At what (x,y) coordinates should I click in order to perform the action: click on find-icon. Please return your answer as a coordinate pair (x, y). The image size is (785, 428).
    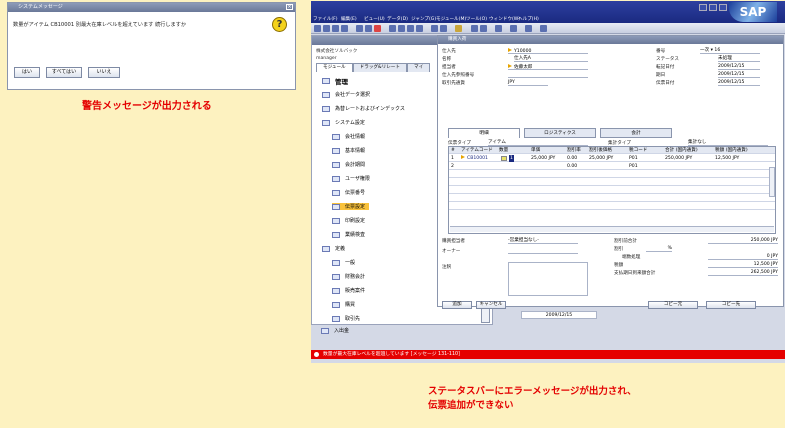
    Looking at the image, I should click on (359, 28).